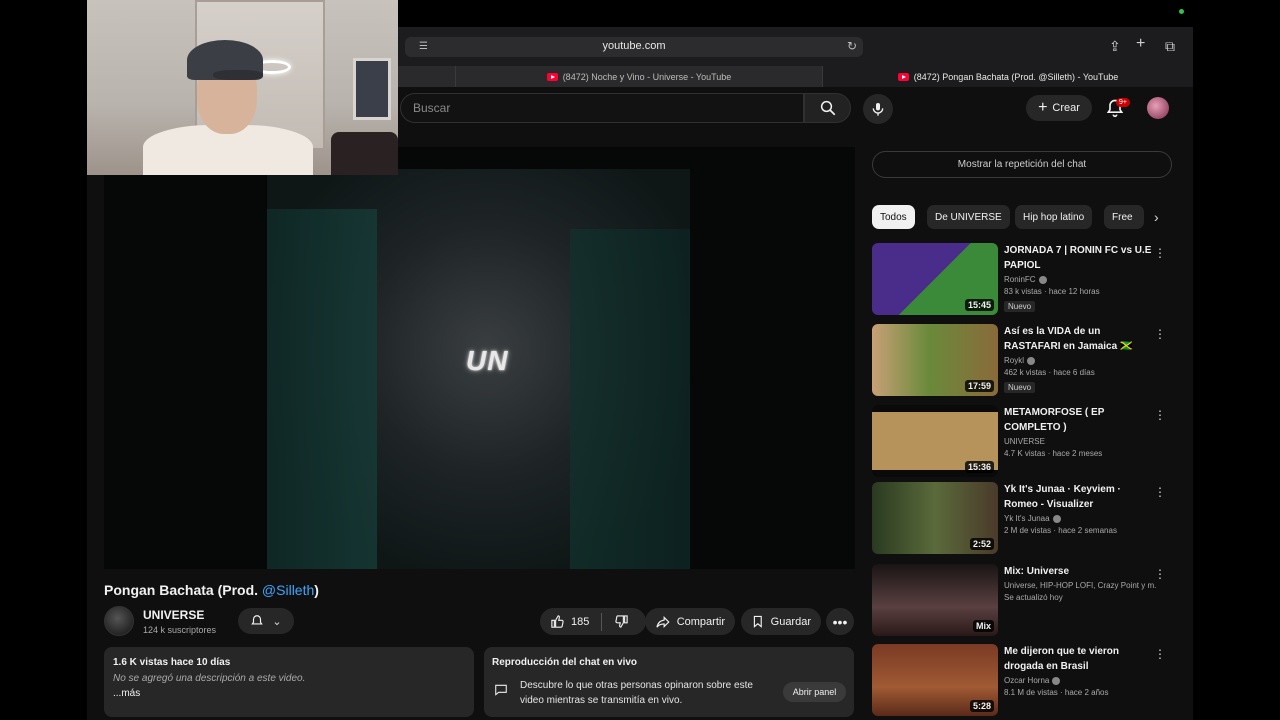 Image resolution: width=1280 pixels, height=720 pixels. I want to click on save-button: Guardar, so click(781, 621).